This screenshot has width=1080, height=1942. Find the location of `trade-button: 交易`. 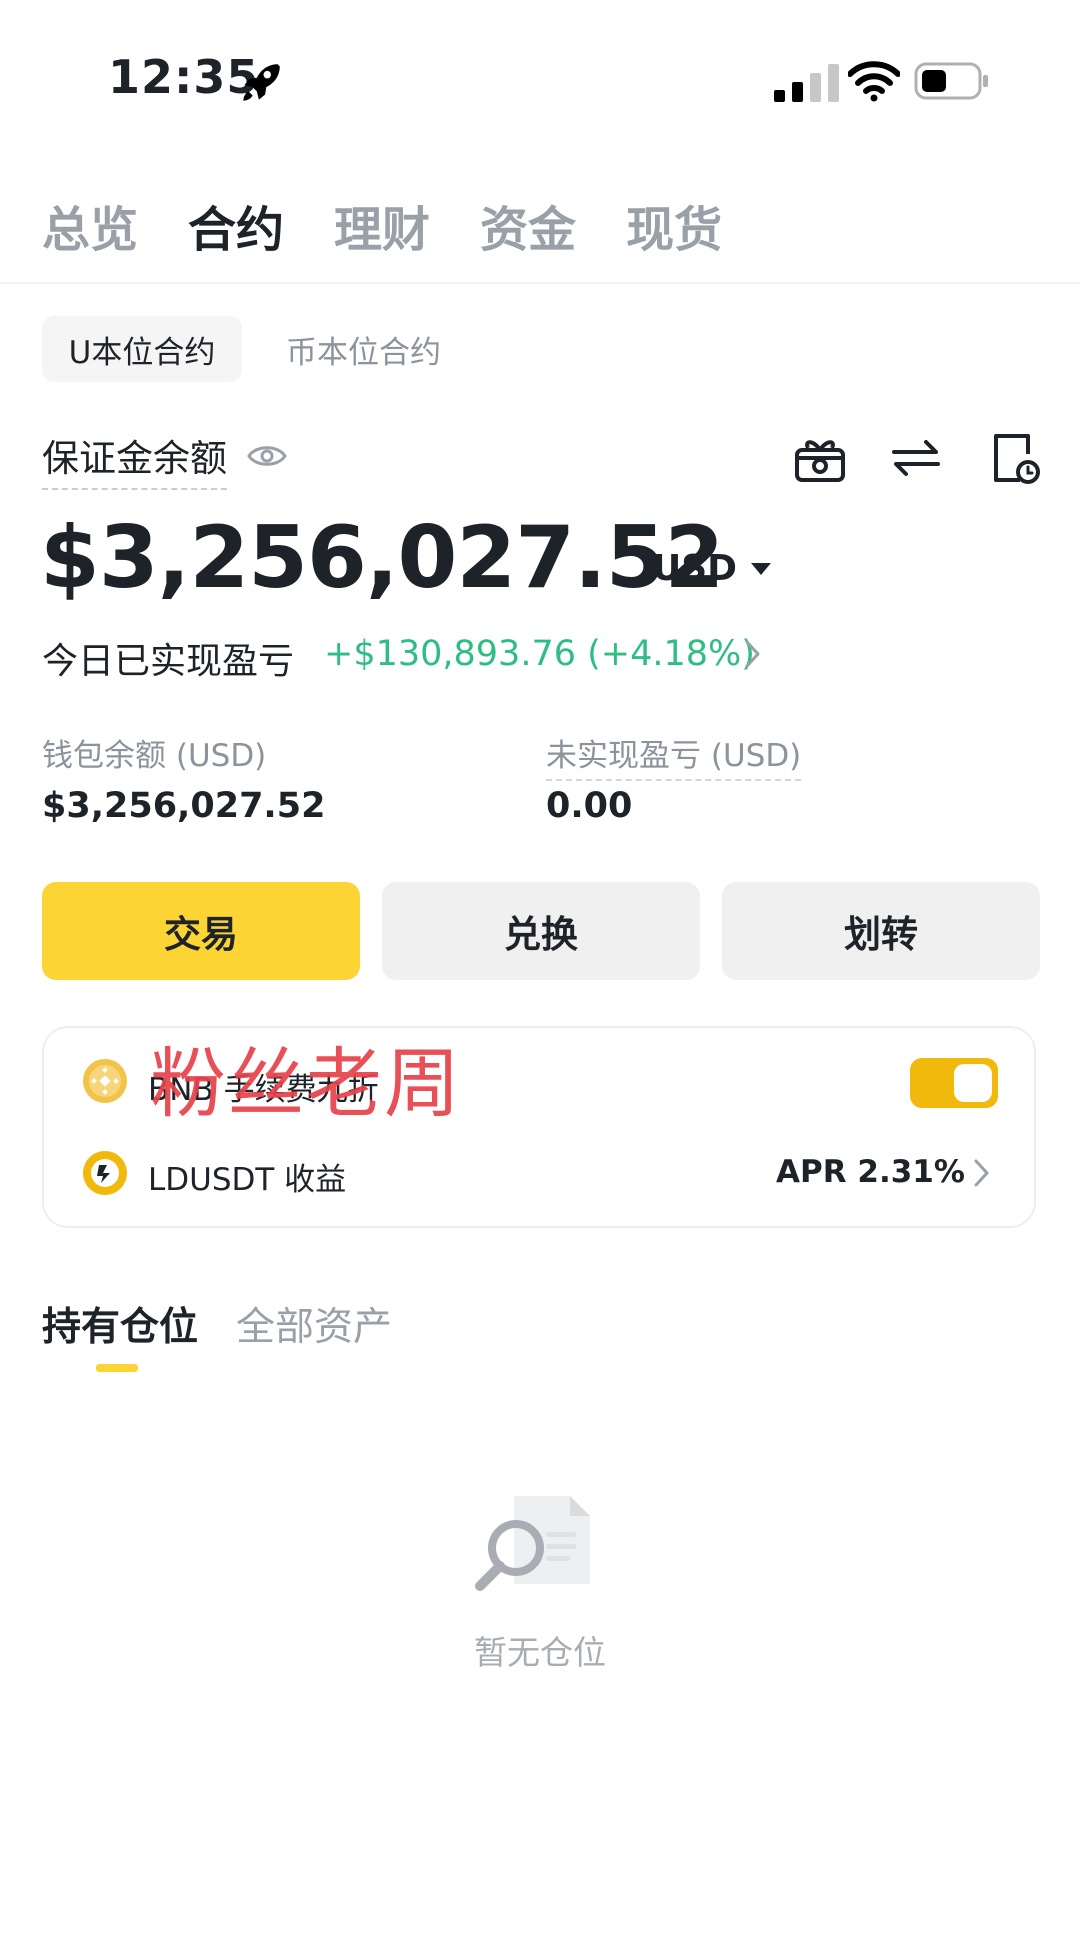

trade-button: 交易 is located at coordinates (201, 931).